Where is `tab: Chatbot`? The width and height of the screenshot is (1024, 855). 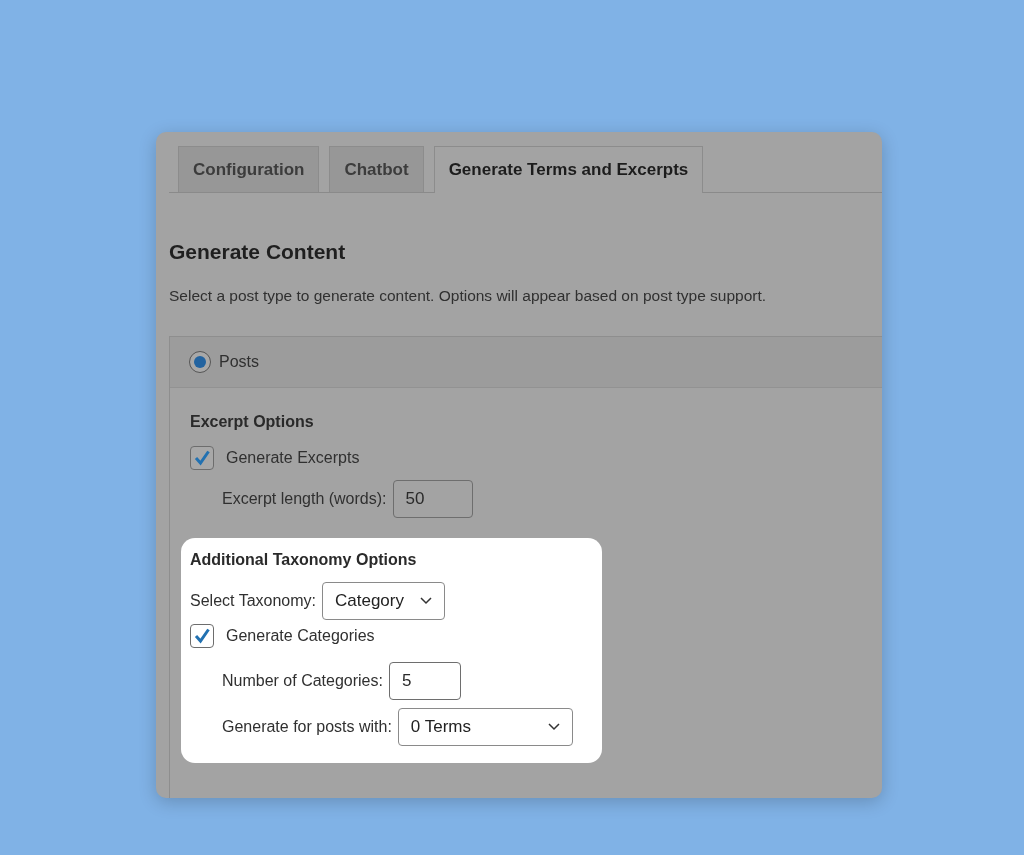
tab: Chatbot is located at coordinates (376, 169).